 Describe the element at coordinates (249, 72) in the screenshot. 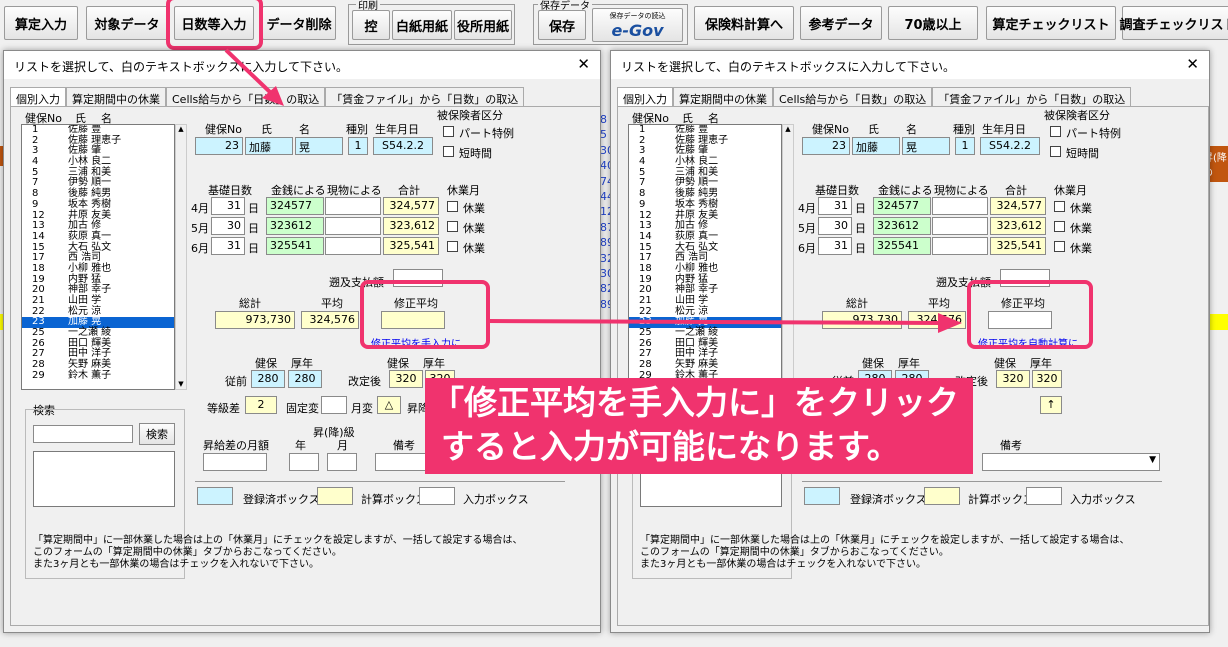

I see `arrow-days-line` at that location.